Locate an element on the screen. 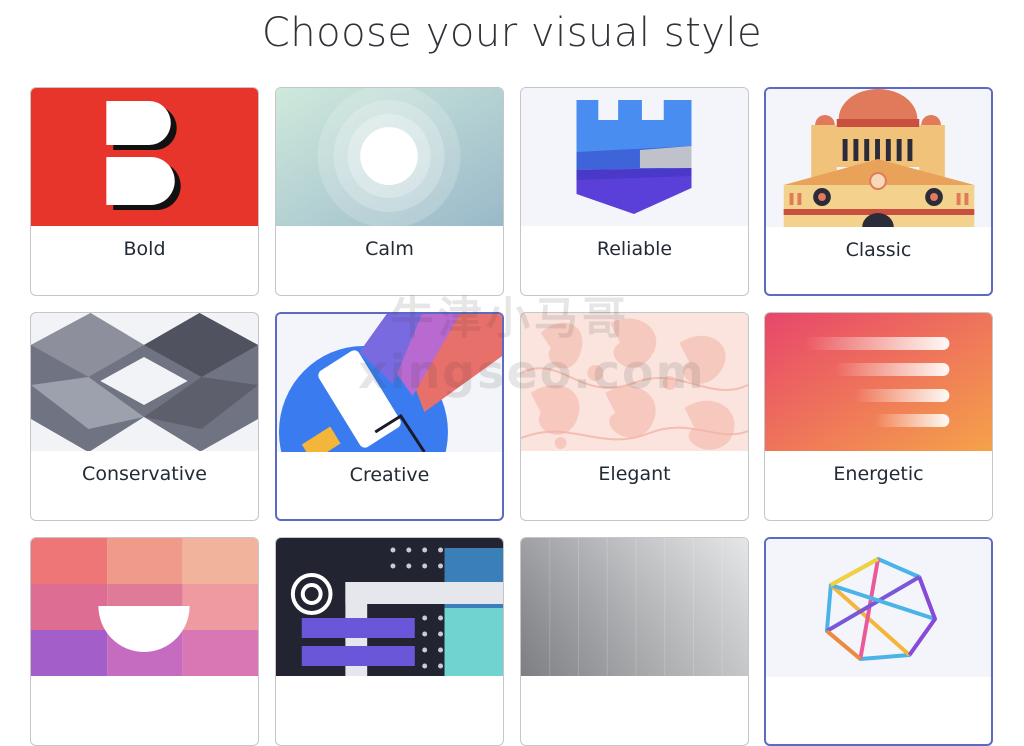 This screenshot has width=1024, height=746. style-card-conservative: Conservative is located at coordinates (144, 416).